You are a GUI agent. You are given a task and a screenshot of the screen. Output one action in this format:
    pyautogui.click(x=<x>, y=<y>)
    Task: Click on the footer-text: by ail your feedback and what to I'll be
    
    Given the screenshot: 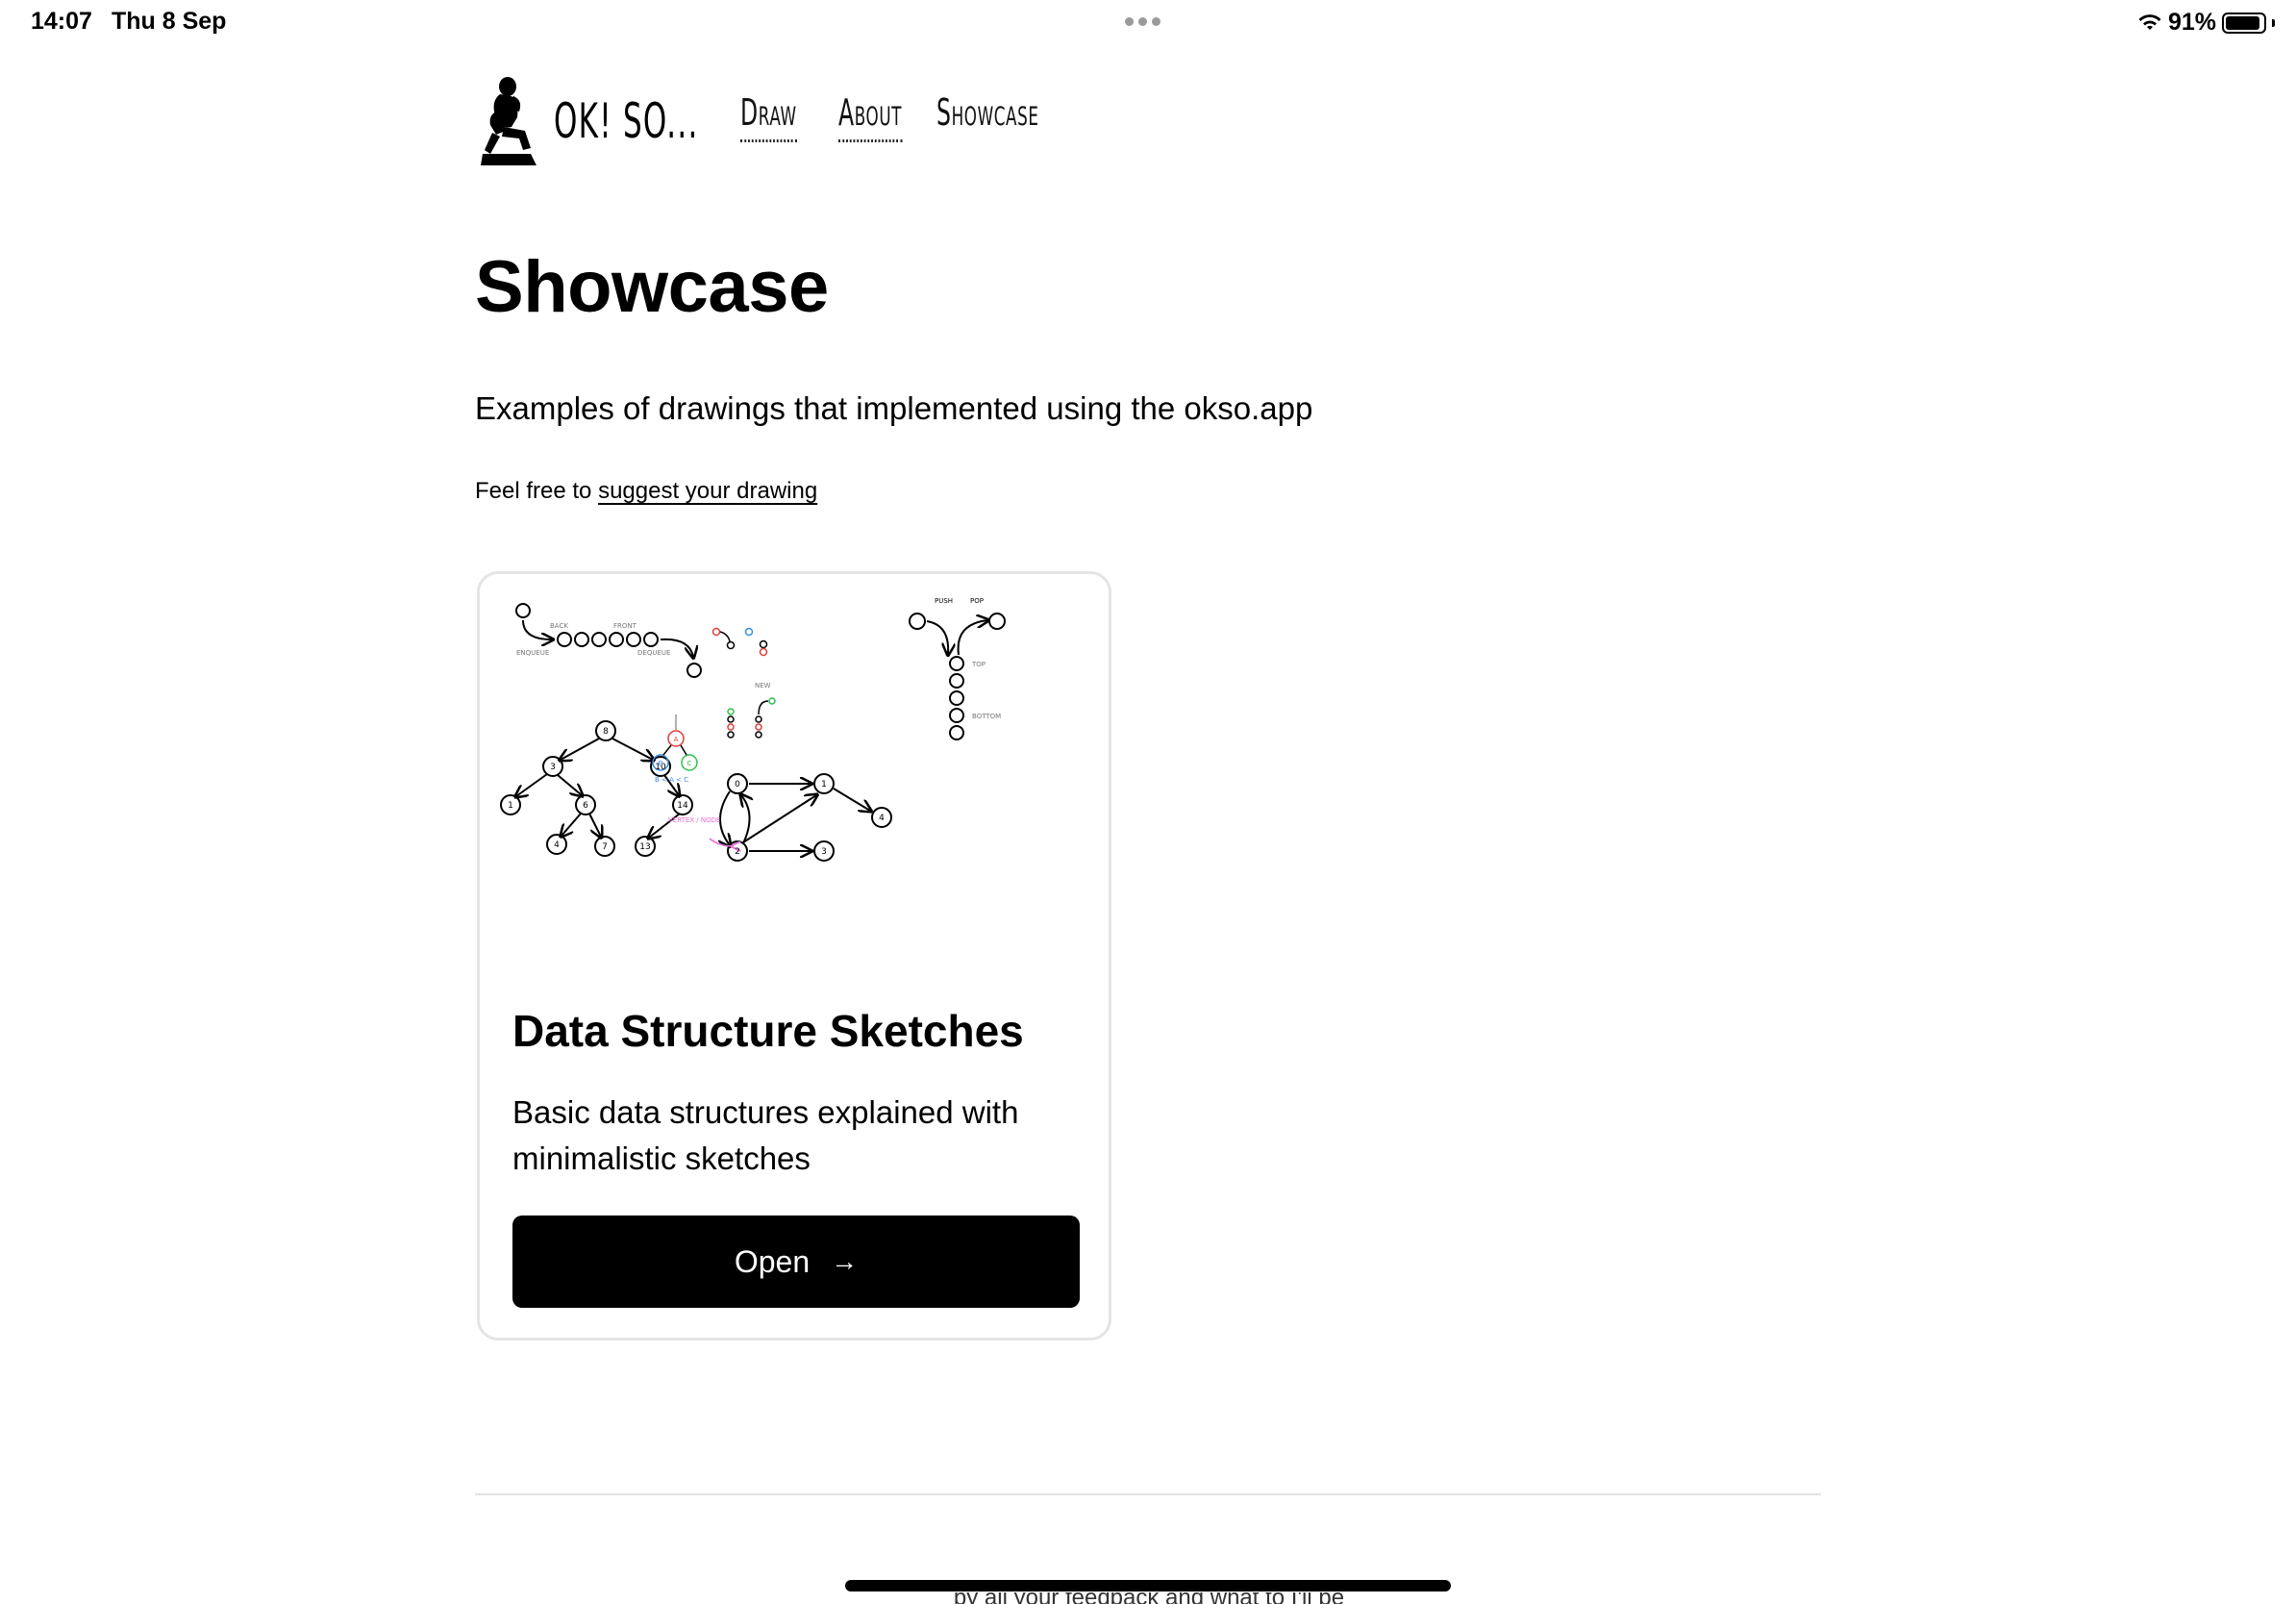 What is the action you would take?
    pyautogui.click(x=1149, y=1598)
    